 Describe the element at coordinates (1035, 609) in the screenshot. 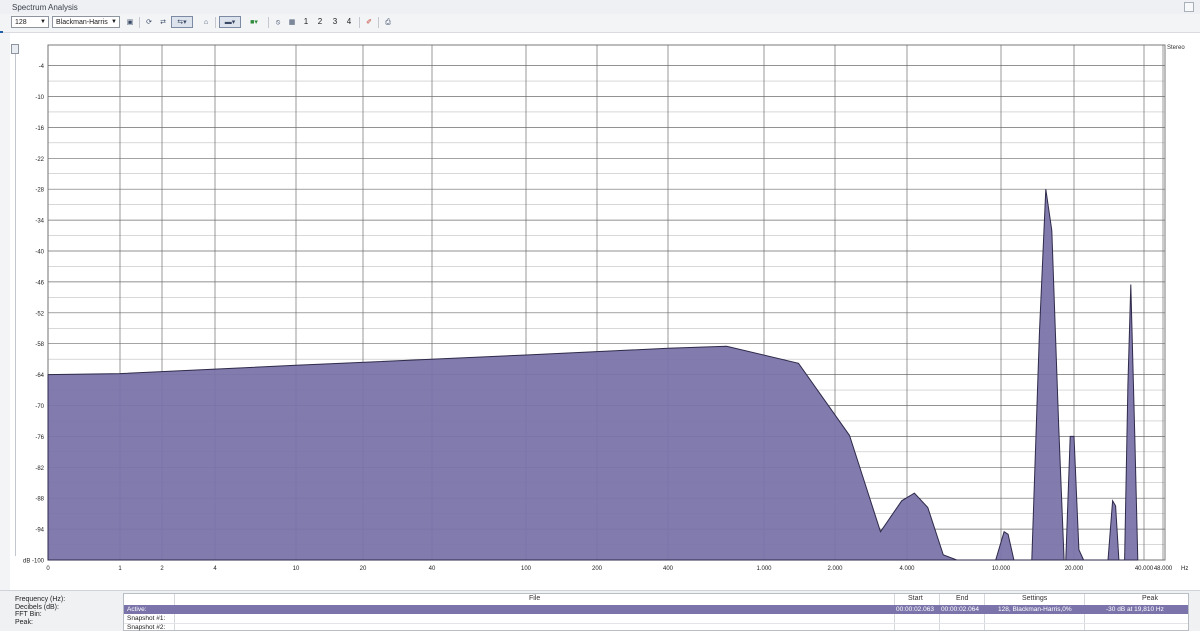

I see `row-settings: 128, Blackman-Harris,0%` at that location.